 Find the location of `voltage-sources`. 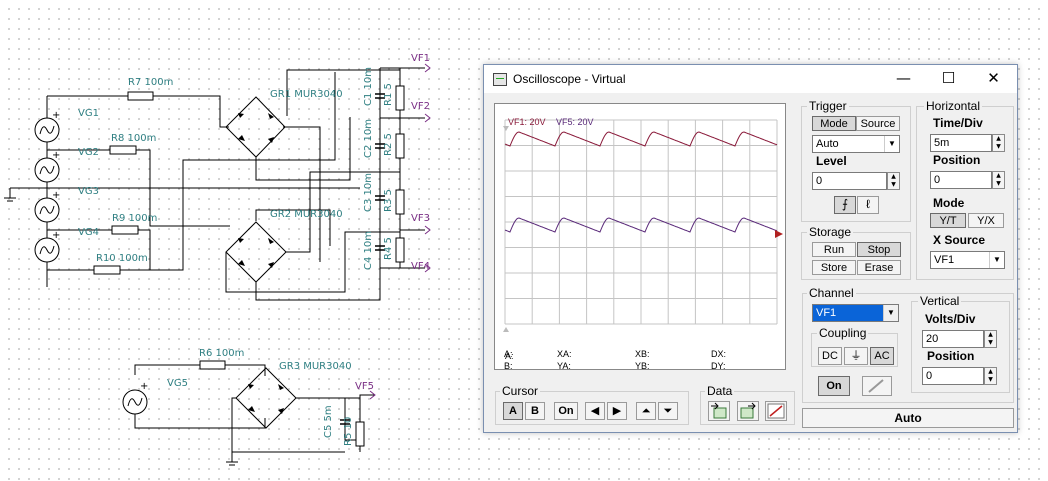

voltage-sources is located at coordinates (91, 266).